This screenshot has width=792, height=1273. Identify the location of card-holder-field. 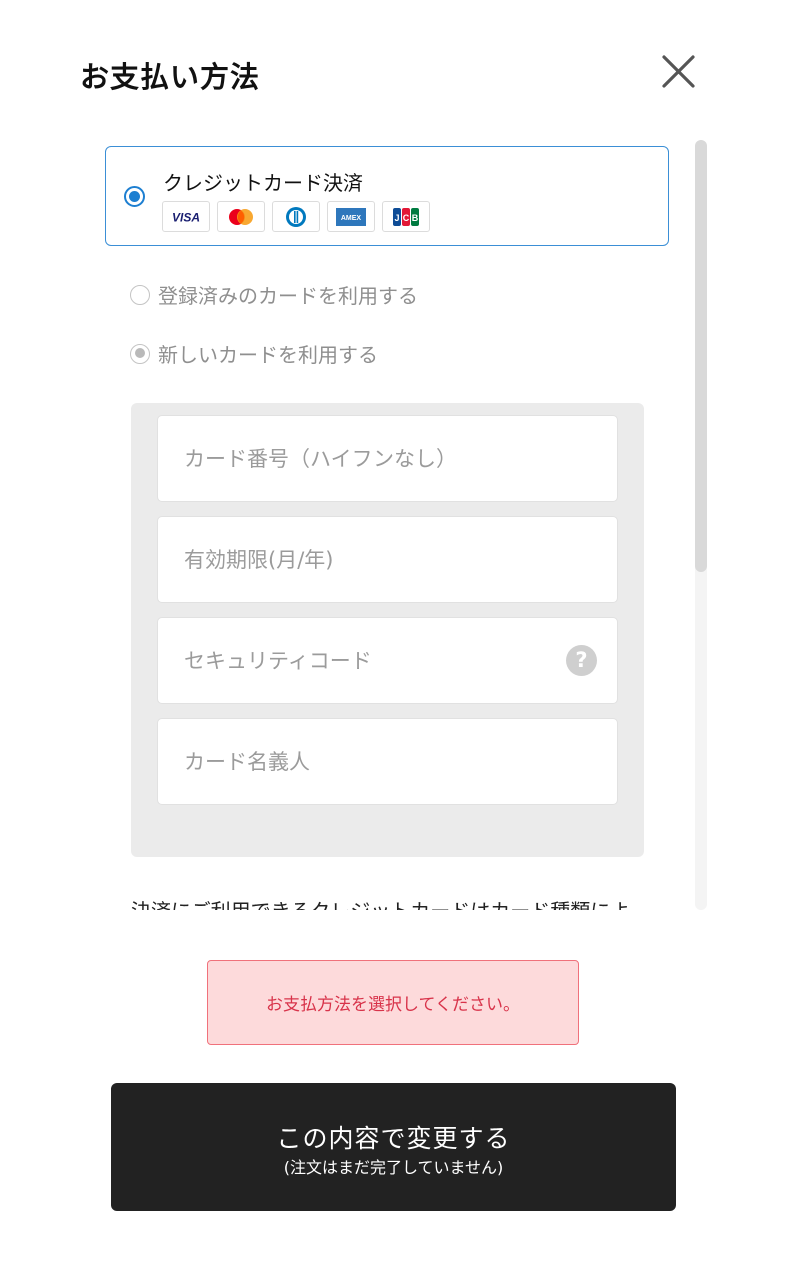
(387, 761).